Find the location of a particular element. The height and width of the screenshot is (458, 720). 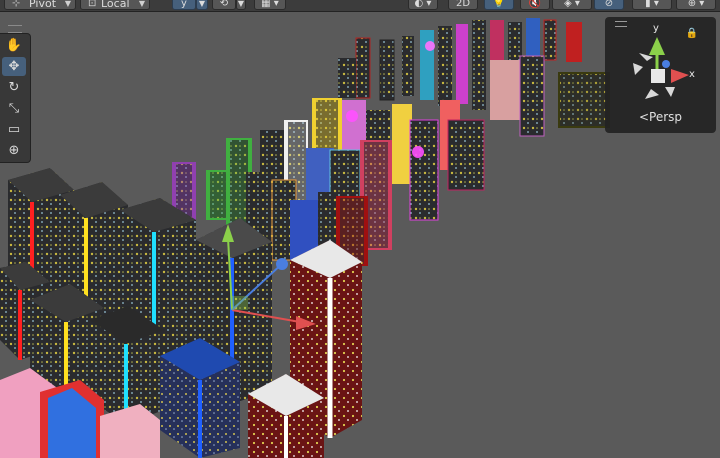

grid-icon: ▦ ▾ is located at coordinates (270, 4).